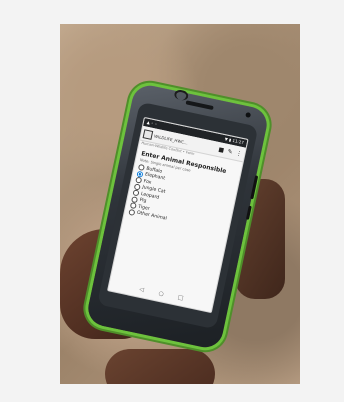  Describe the element at coordinates (132, 212) in the screenshot. I see `radio-icon` at that location.